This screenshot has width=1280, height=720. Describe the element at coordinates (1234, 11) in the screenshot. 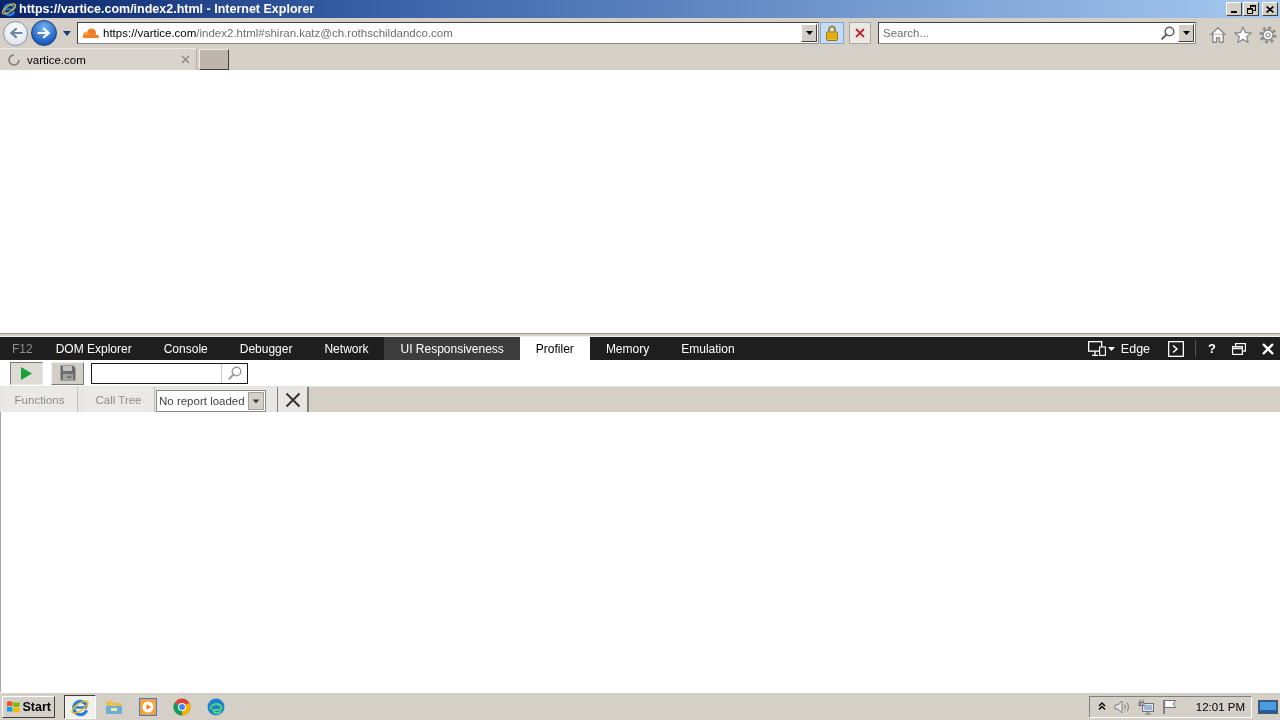

I see `minimize-icon` at that location.